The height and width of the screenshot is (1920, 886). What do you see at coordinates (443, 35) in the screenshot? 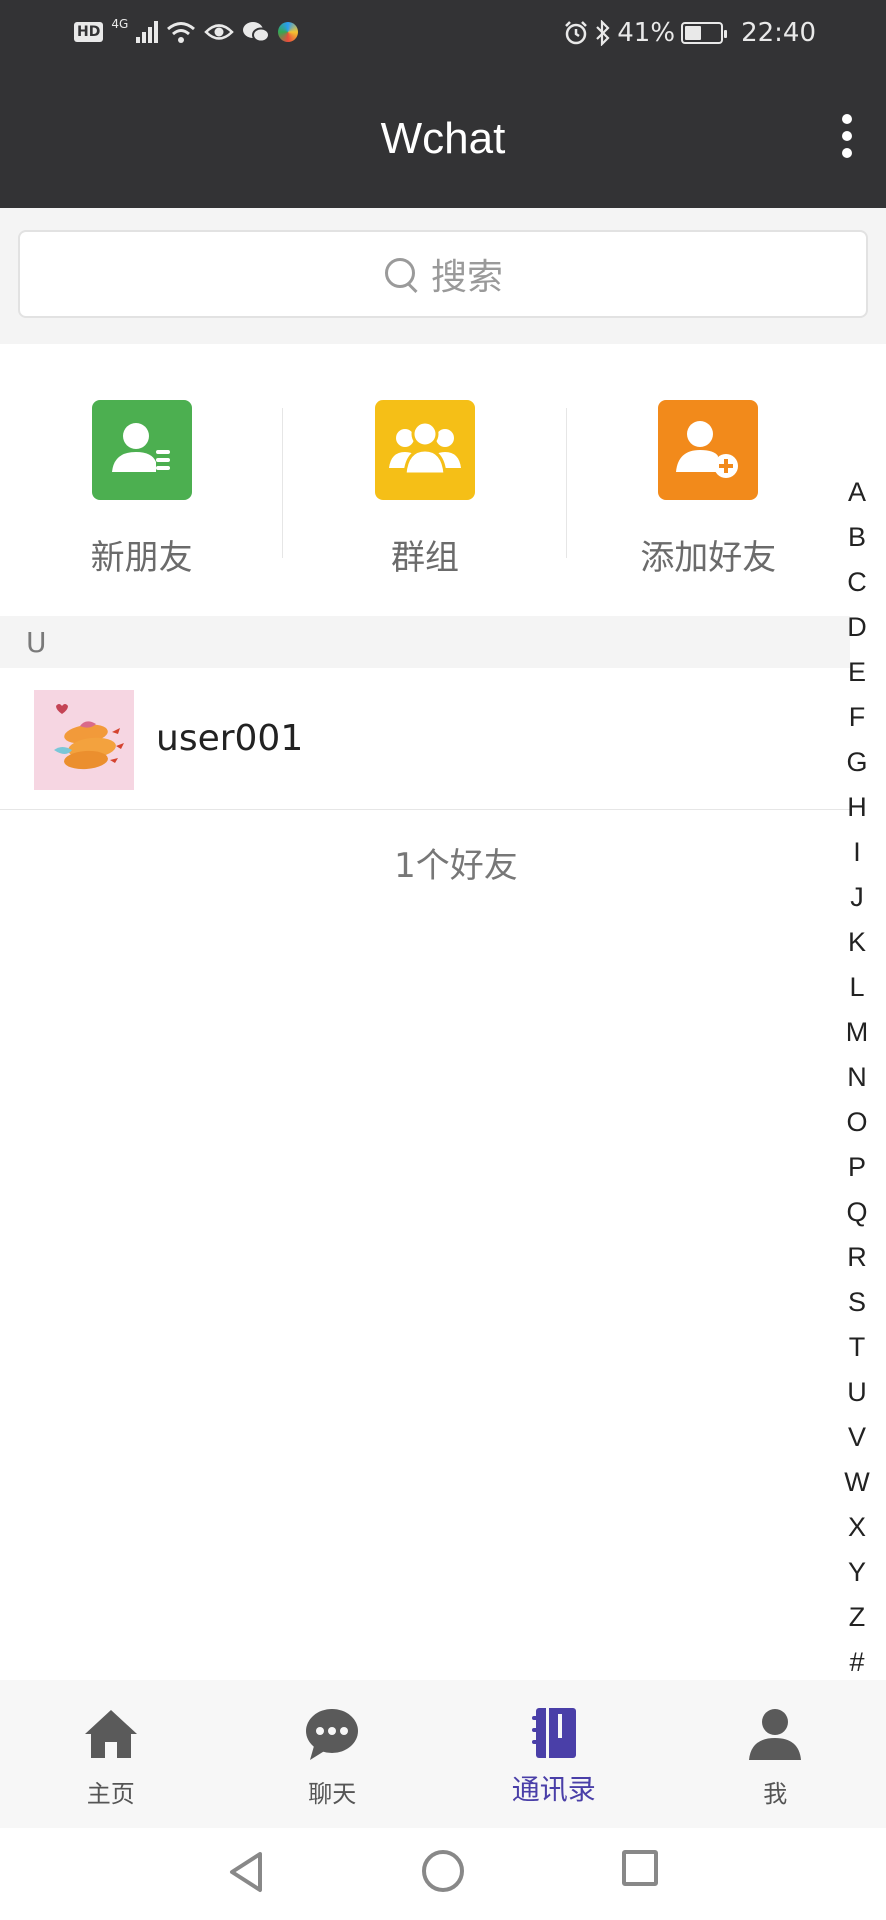
I see `status-bar: HD 4G 41% 22:40` at bounding box center [443, 35].